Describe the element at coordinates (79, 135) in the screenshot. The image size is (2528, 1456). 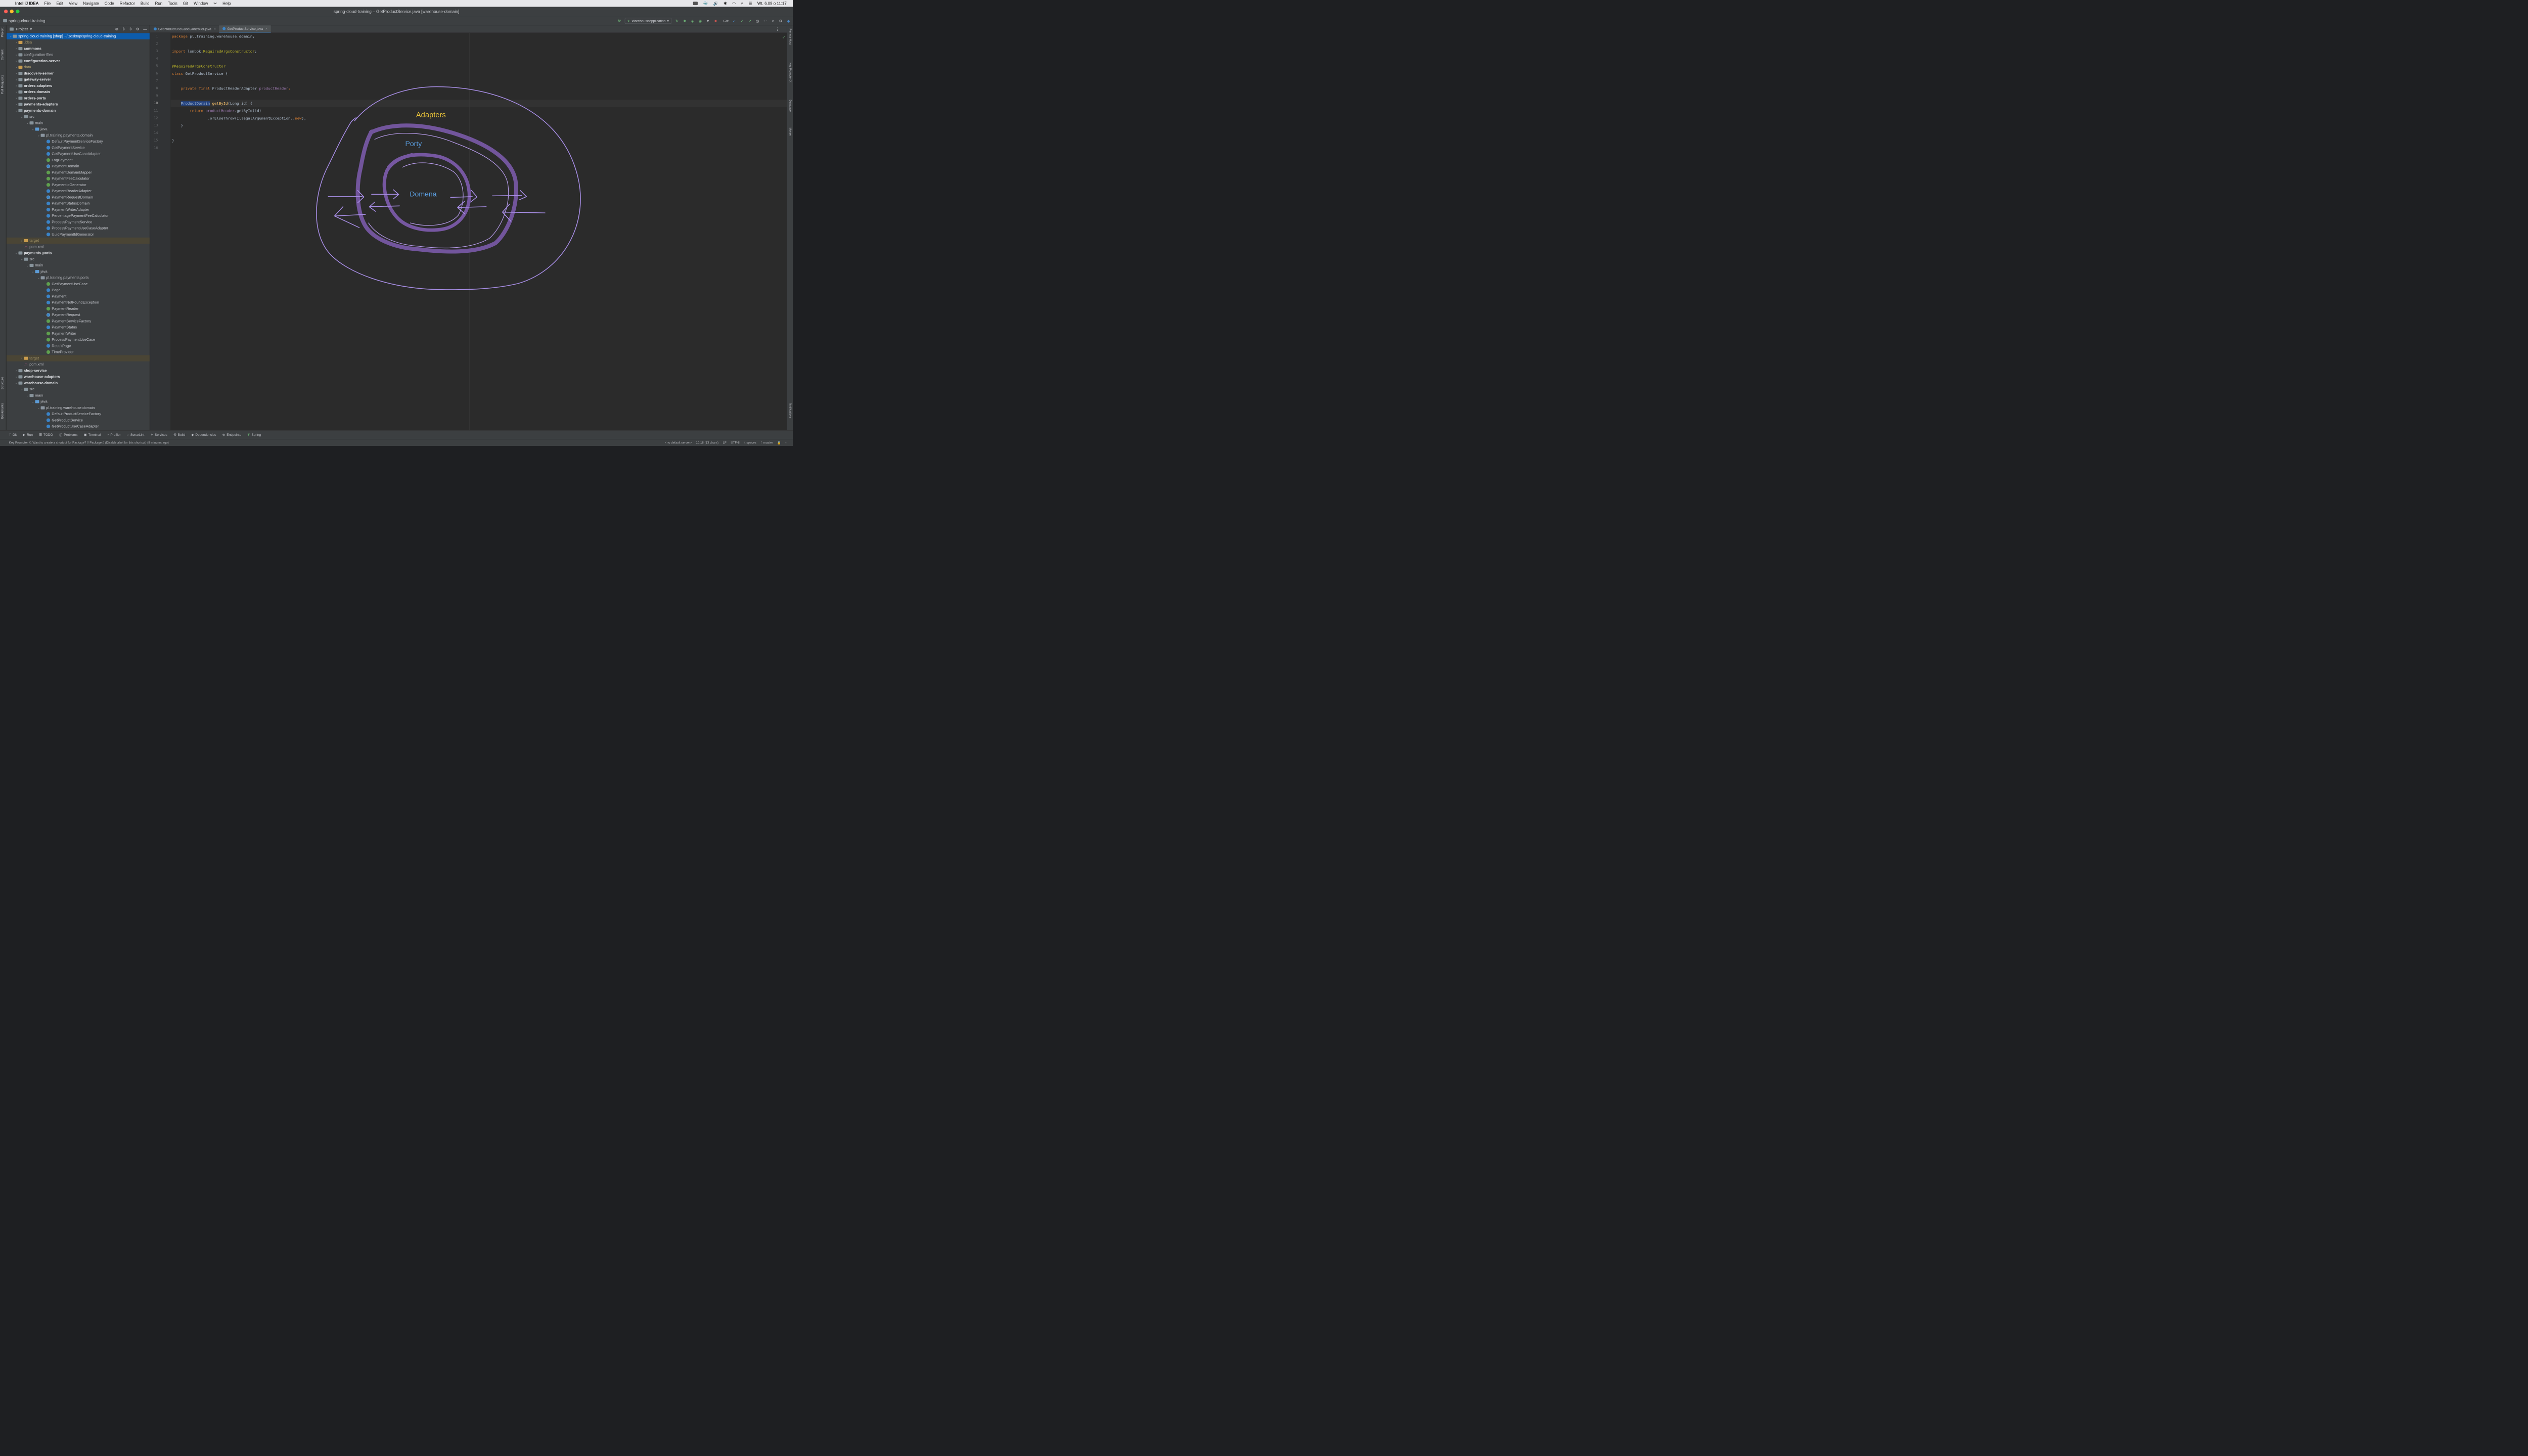
I see `tree-item: ⌄ pl.training.payments.domain` at that location.